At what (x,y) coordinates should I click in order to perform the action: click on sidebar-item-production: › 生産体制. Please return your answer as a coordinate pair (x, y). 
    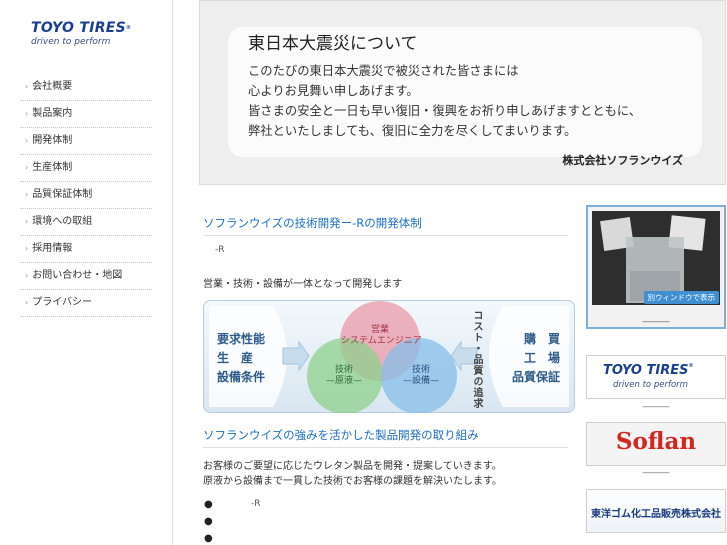
    Looking at the image, I should click on (86, 168).